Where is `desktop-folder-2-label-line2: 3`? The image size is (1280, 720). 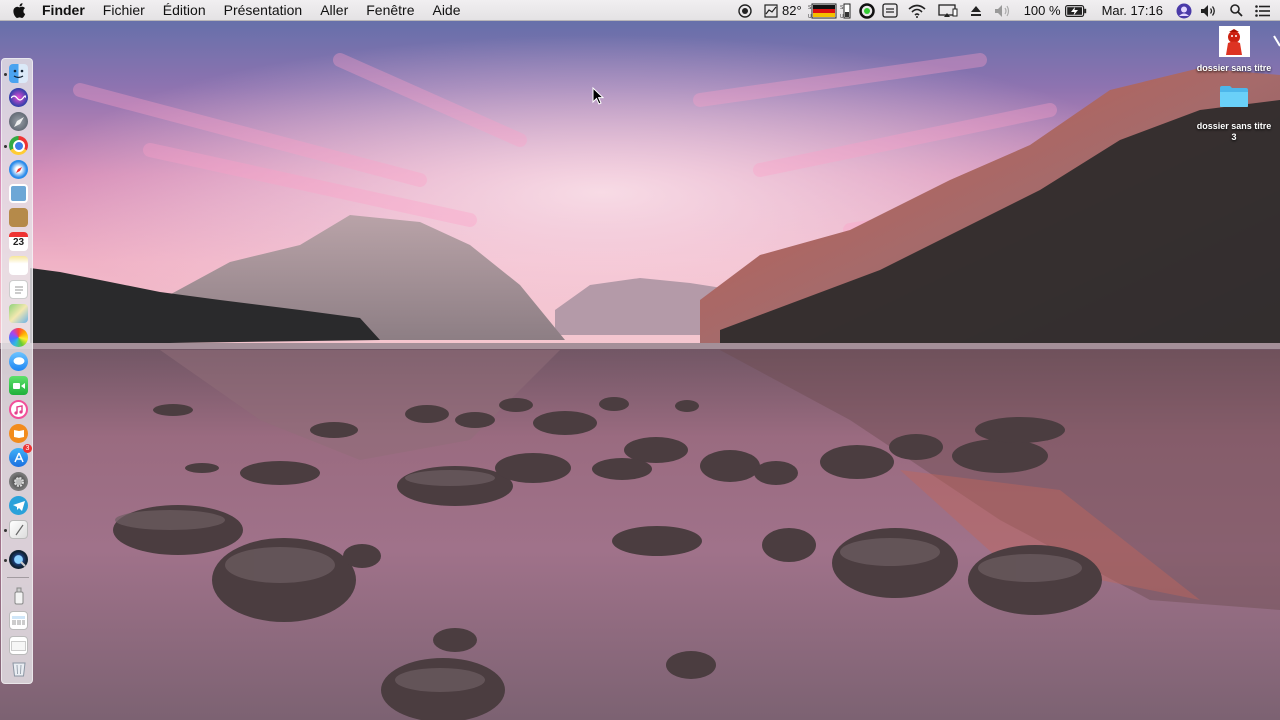
desktop-folder-2-label-line2: 3 is located at coordinates (1234, 137).